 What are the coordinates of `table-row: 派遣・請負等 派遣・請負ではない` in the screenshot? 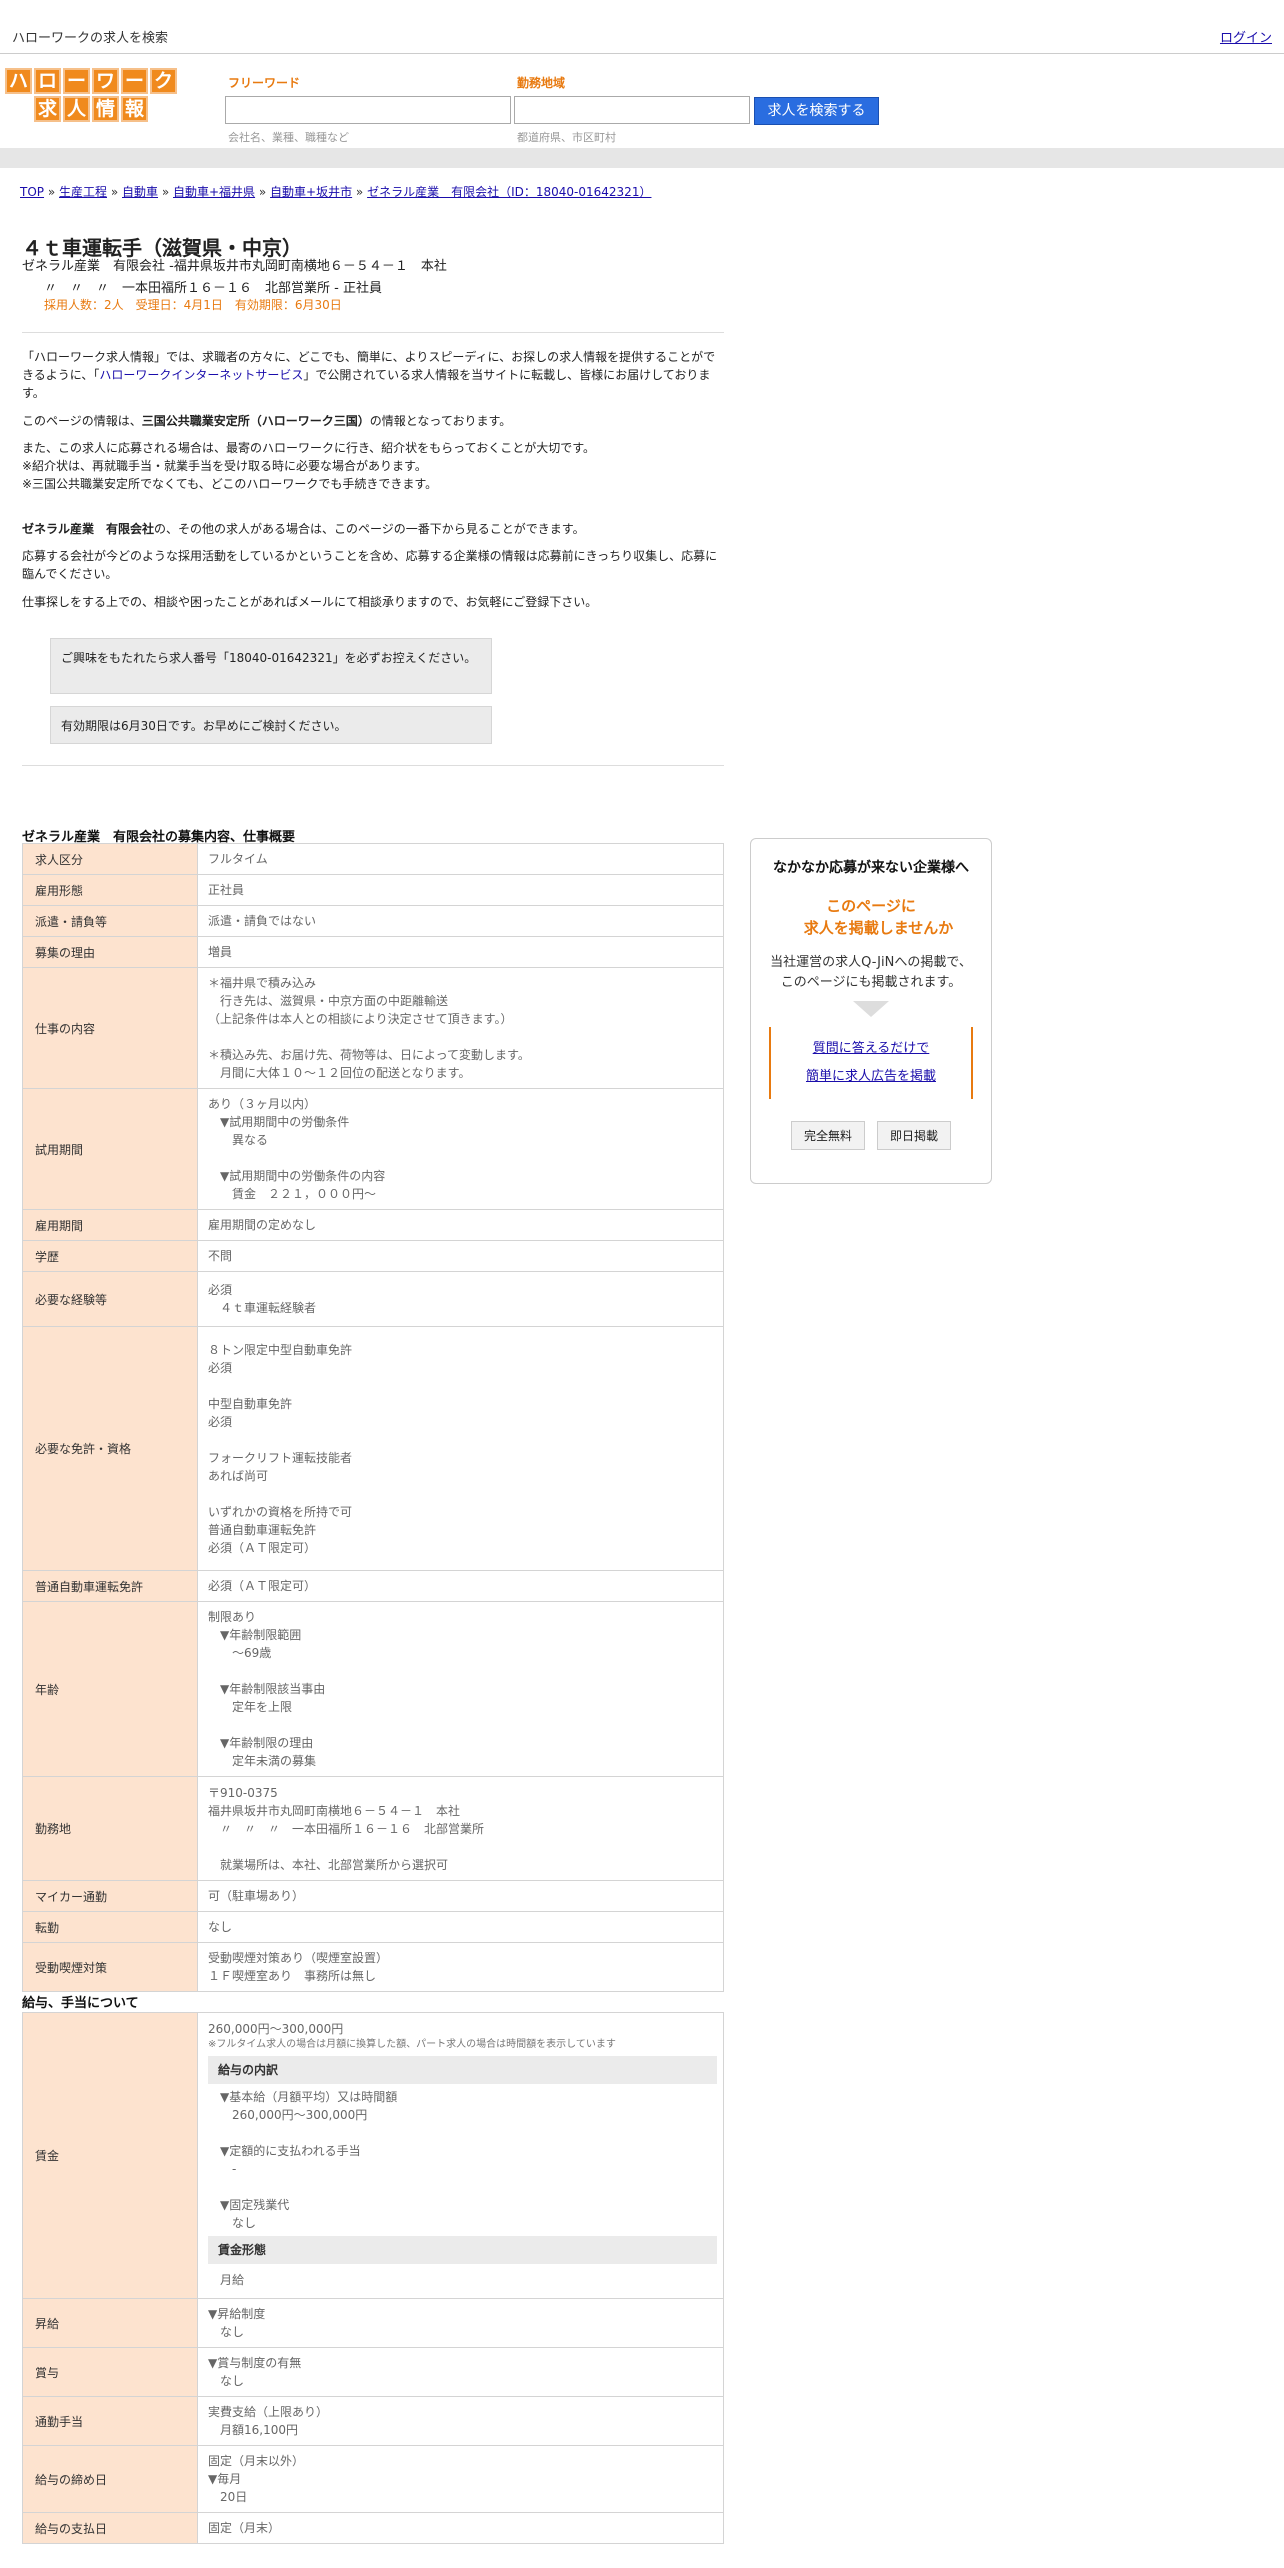 It's located at (373, 921).